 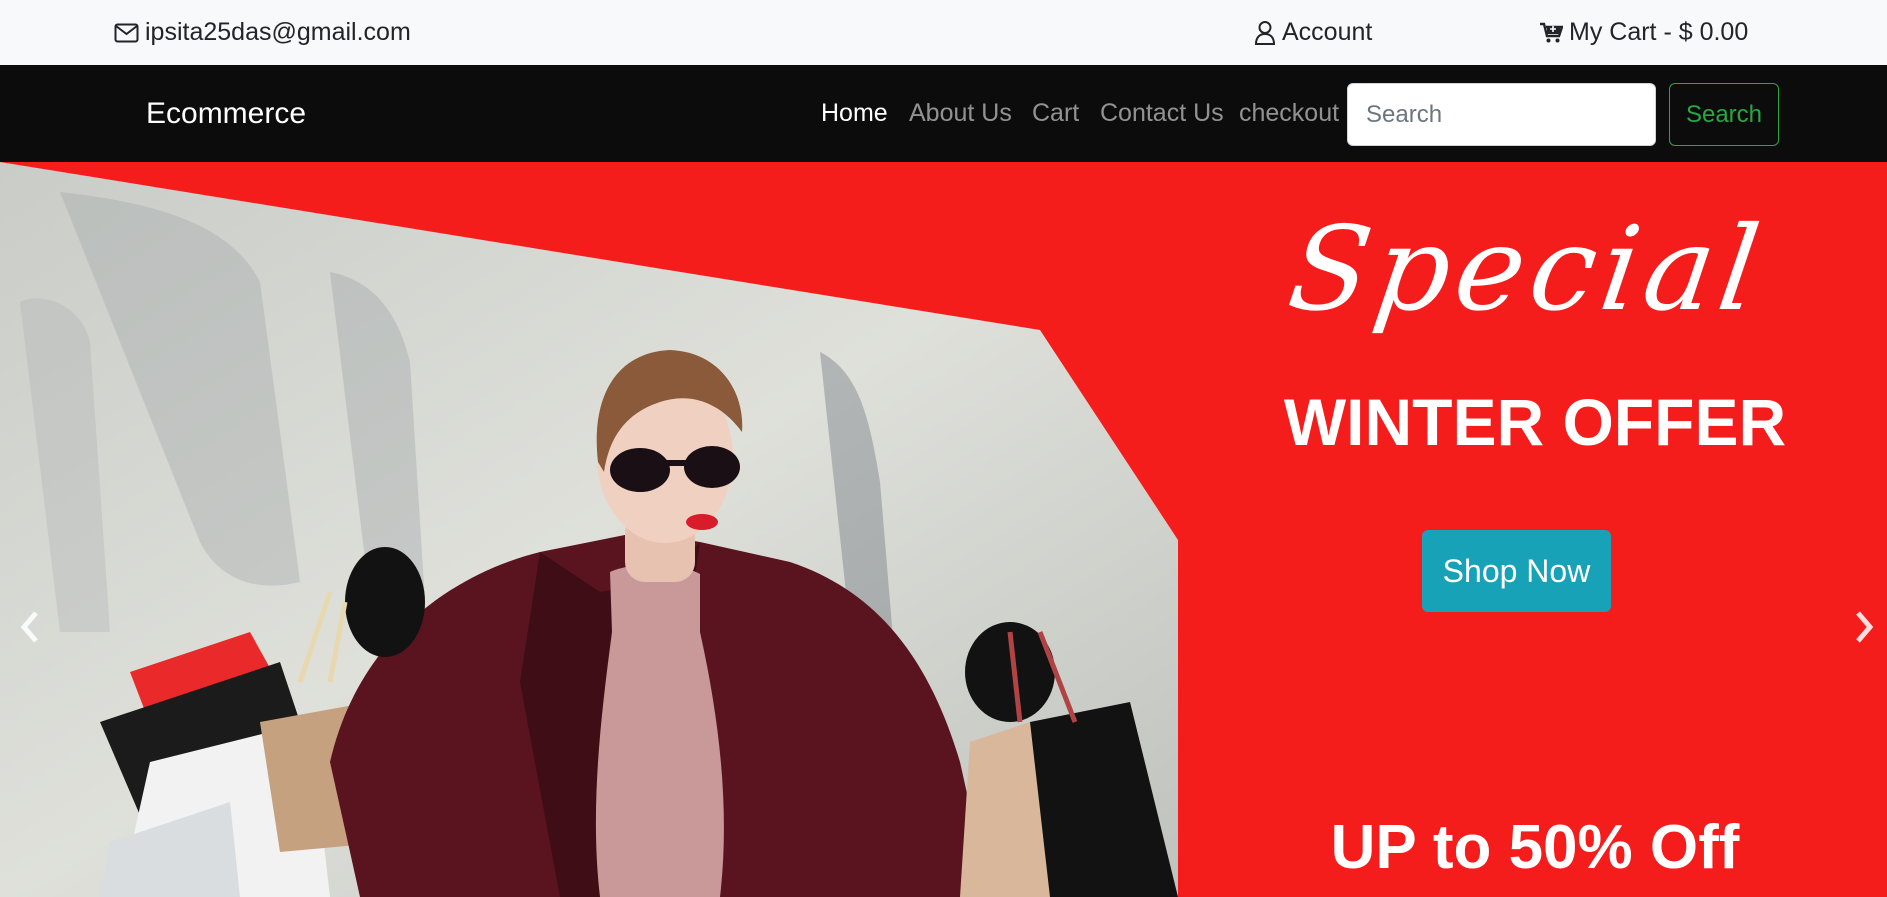 What do you see at coordinates (1527, 269) in the screenshot?
I see `special-heading: Special` at bounding box center [1527, 269].